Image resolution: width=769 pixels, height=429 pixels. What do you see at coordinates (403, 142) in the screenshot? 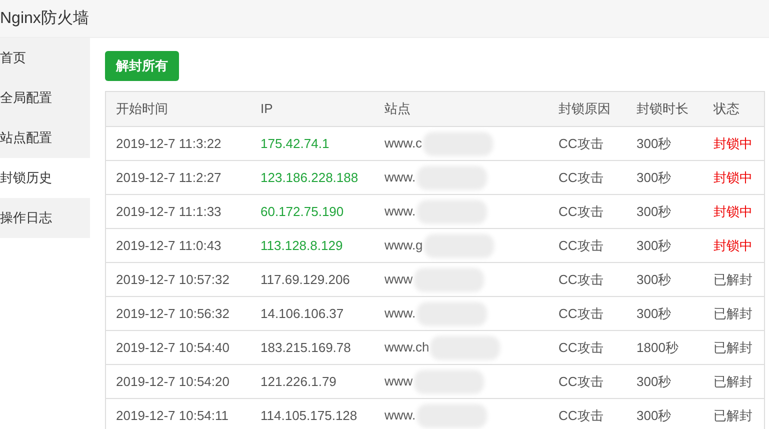
I see `table-cell: www.c` at bounding box center [403, 142].